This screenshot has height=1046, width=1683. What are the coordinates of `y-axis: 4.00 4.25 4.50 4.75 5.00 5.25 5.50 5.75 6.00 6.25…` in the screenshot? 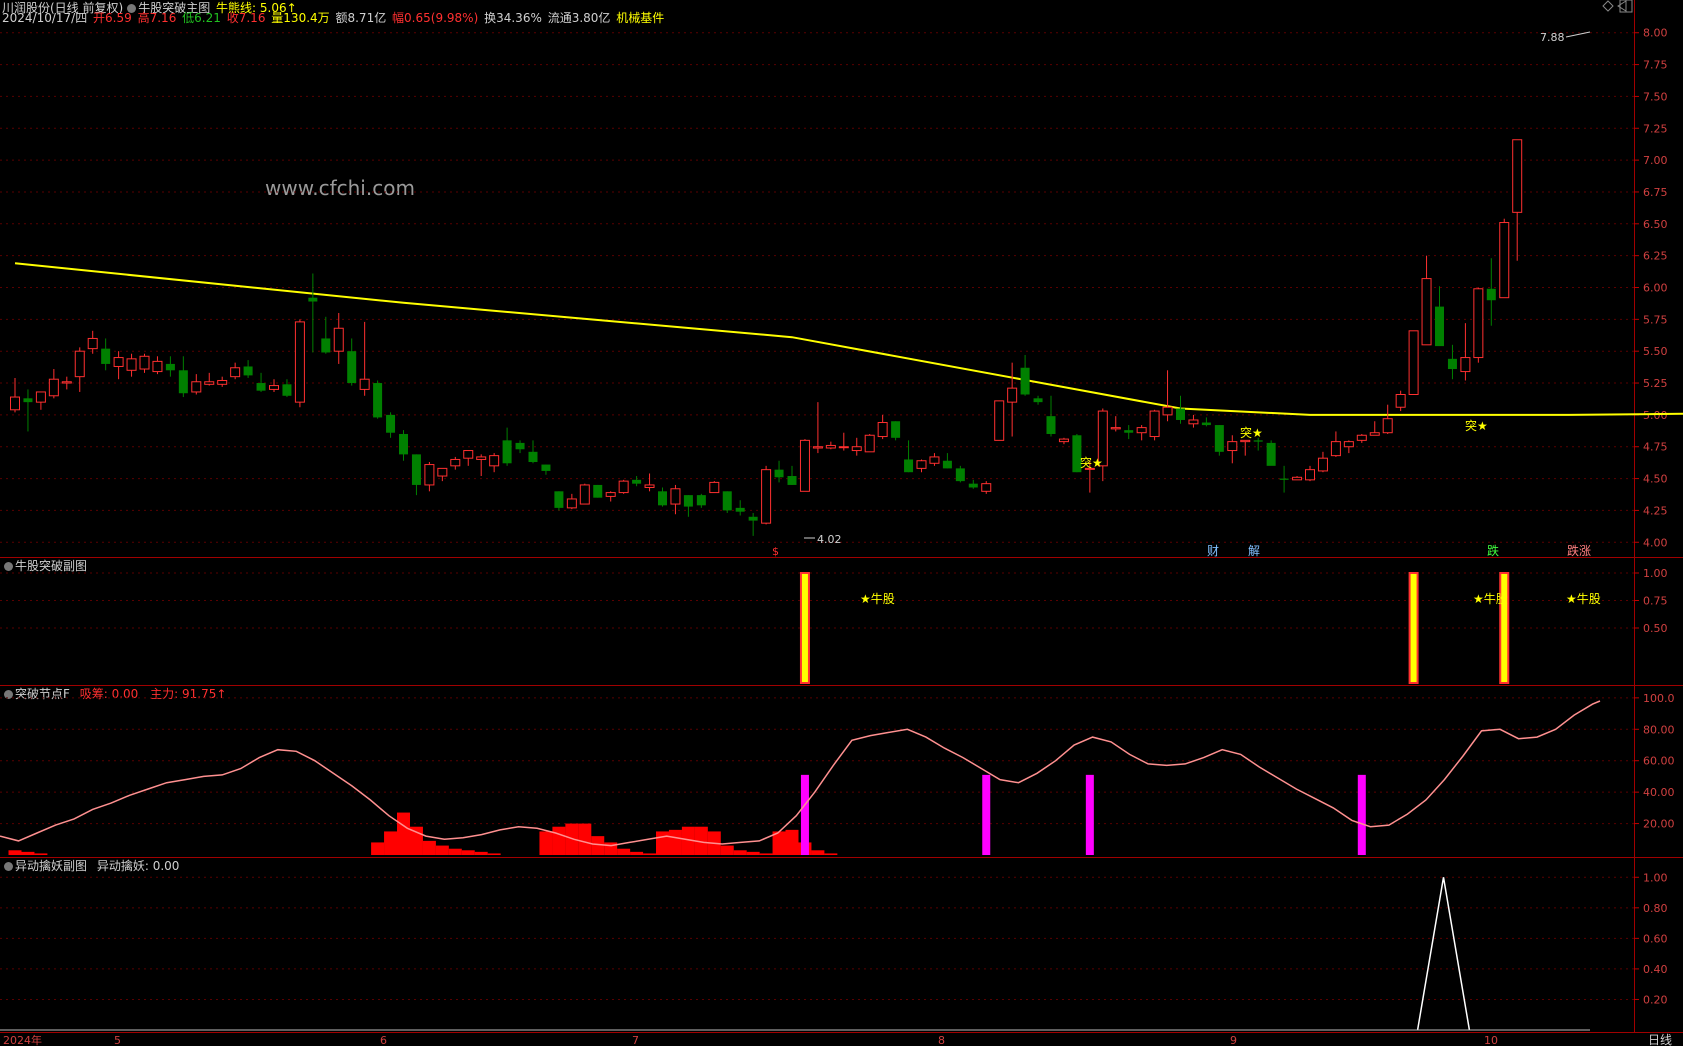 It's located at (1654, 516).